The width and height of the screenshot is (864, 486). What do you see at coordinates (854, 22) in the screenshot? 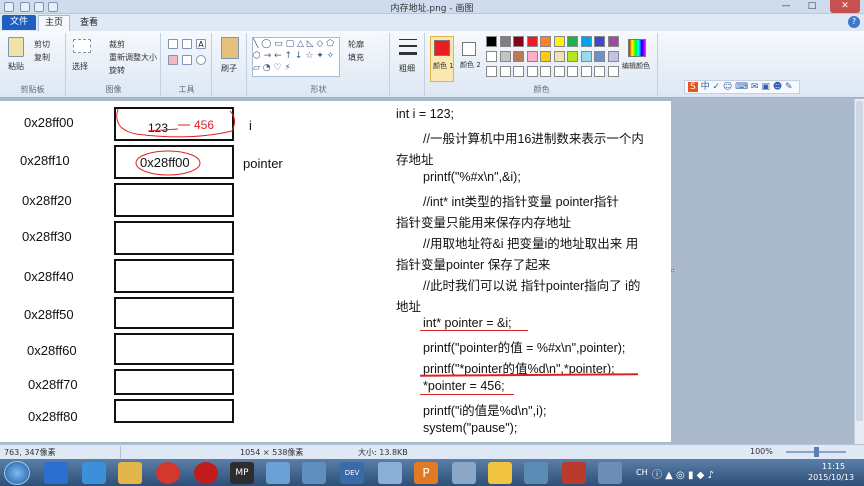
I see `help-icon: ?` at bounding box center [854, 22].